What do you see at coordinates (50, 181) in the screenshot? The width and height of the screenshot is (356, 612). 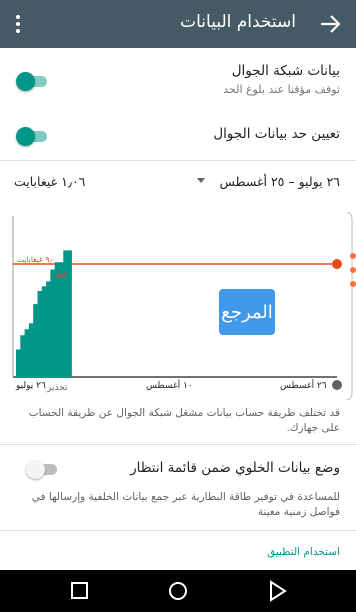 I see `cycle-total-usage: ١٫٠٦ غيغابايت` at bounding box center [50, 181].